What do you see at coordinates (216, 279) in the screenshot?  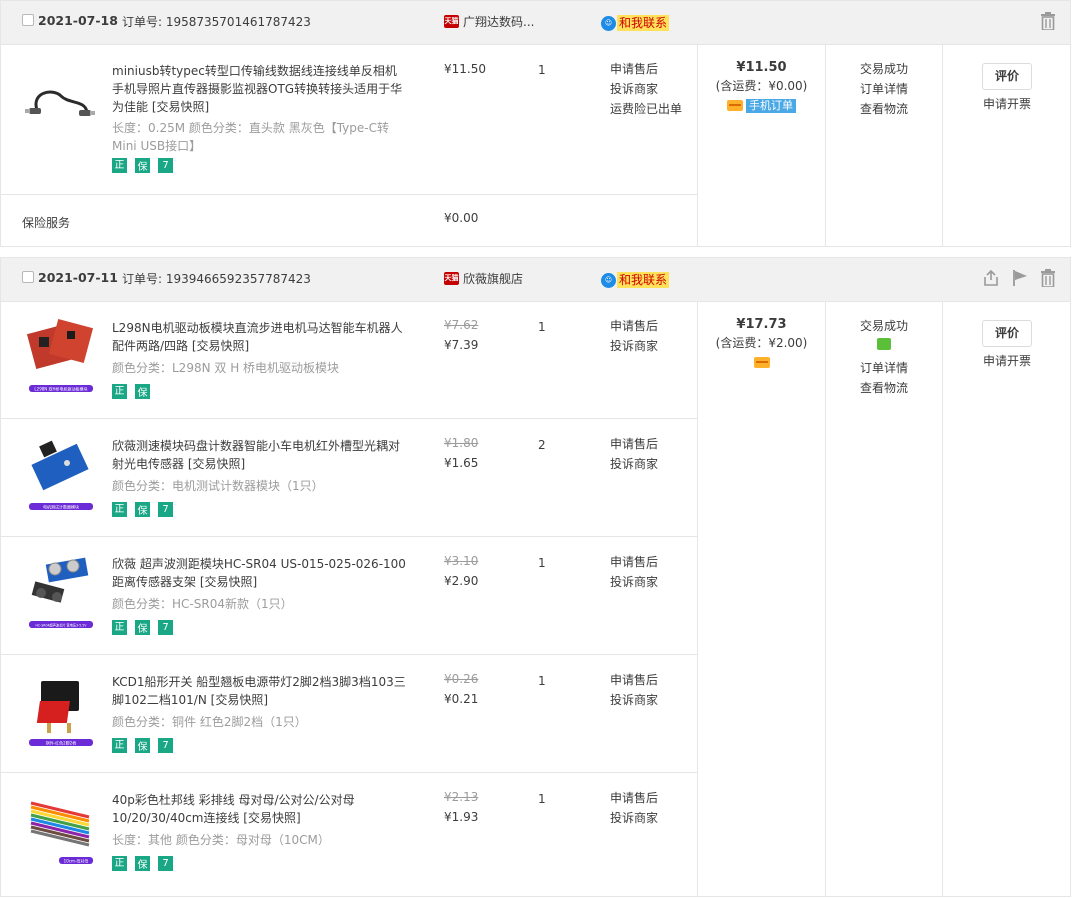 I see `order-number: 订单号: 1939466592357787423` at bounding box center [216, 279].